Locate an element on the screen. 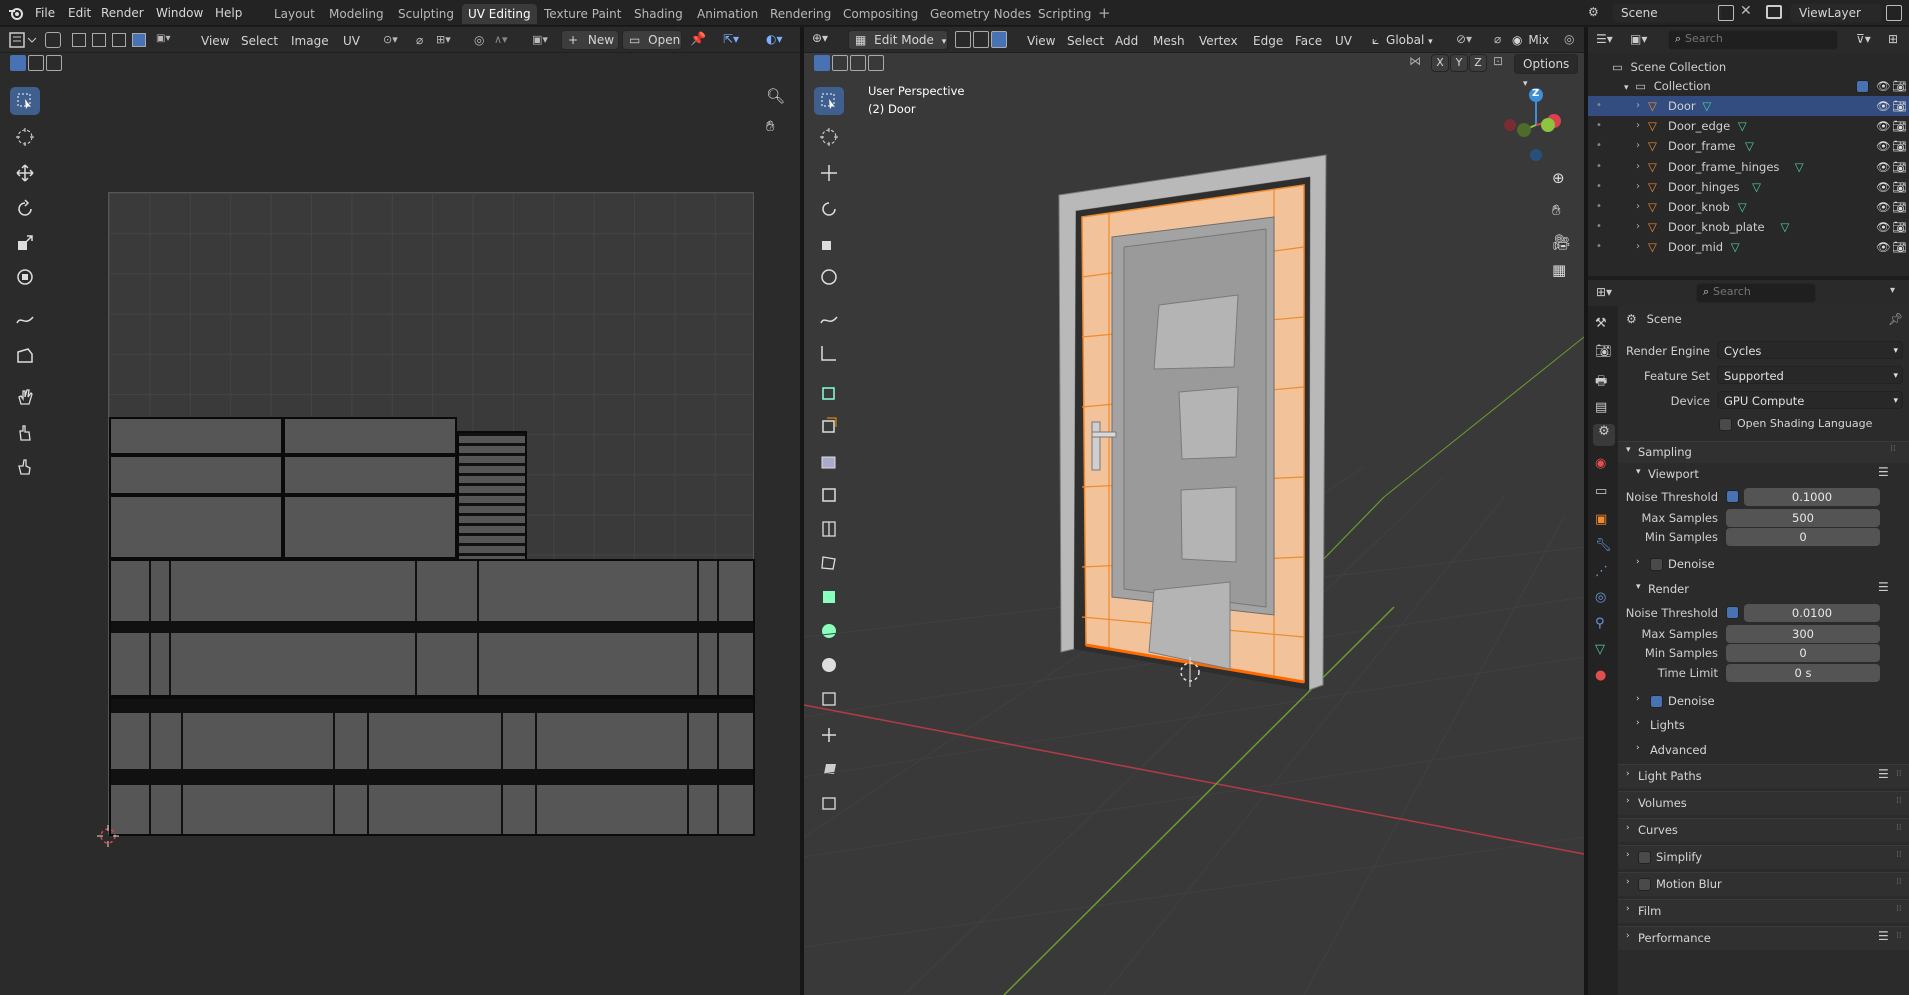 The width and height of the screenshot is (1909, 995). zoom-icon: 🔍︎ is located at coordinates (777, 98).